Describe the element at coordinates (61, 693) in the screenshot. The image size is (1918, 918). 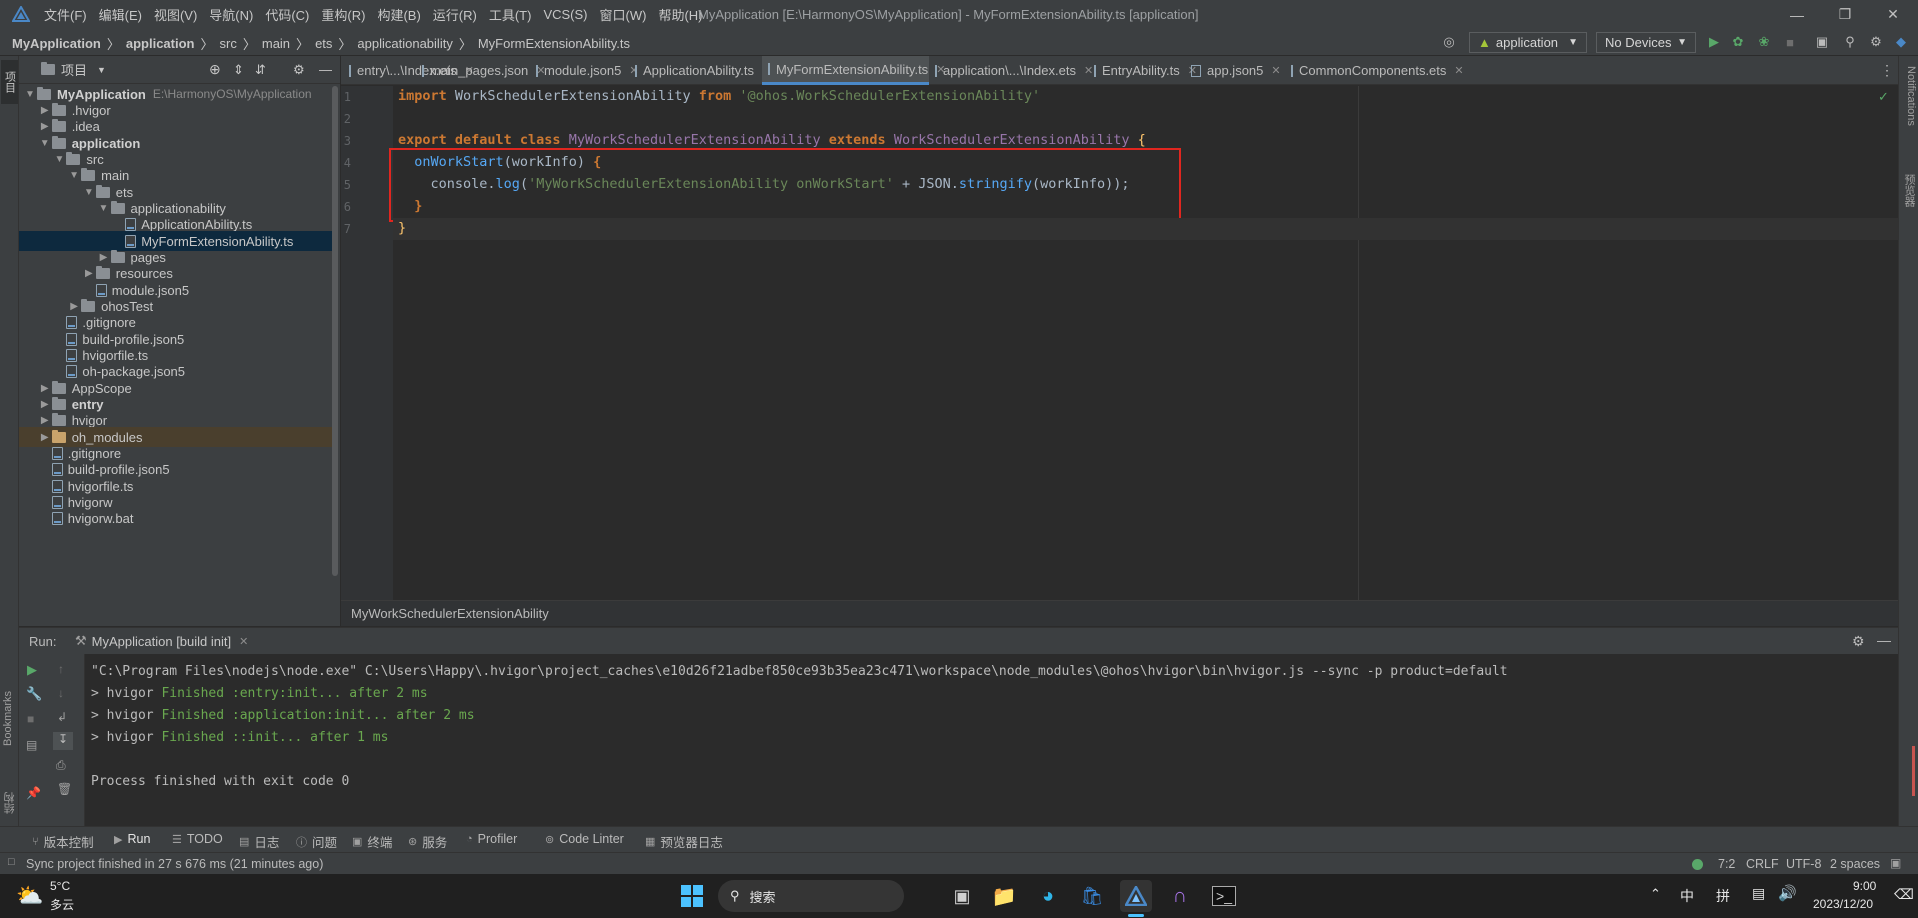
I see `down-arrow-icon: ↓` at that location.